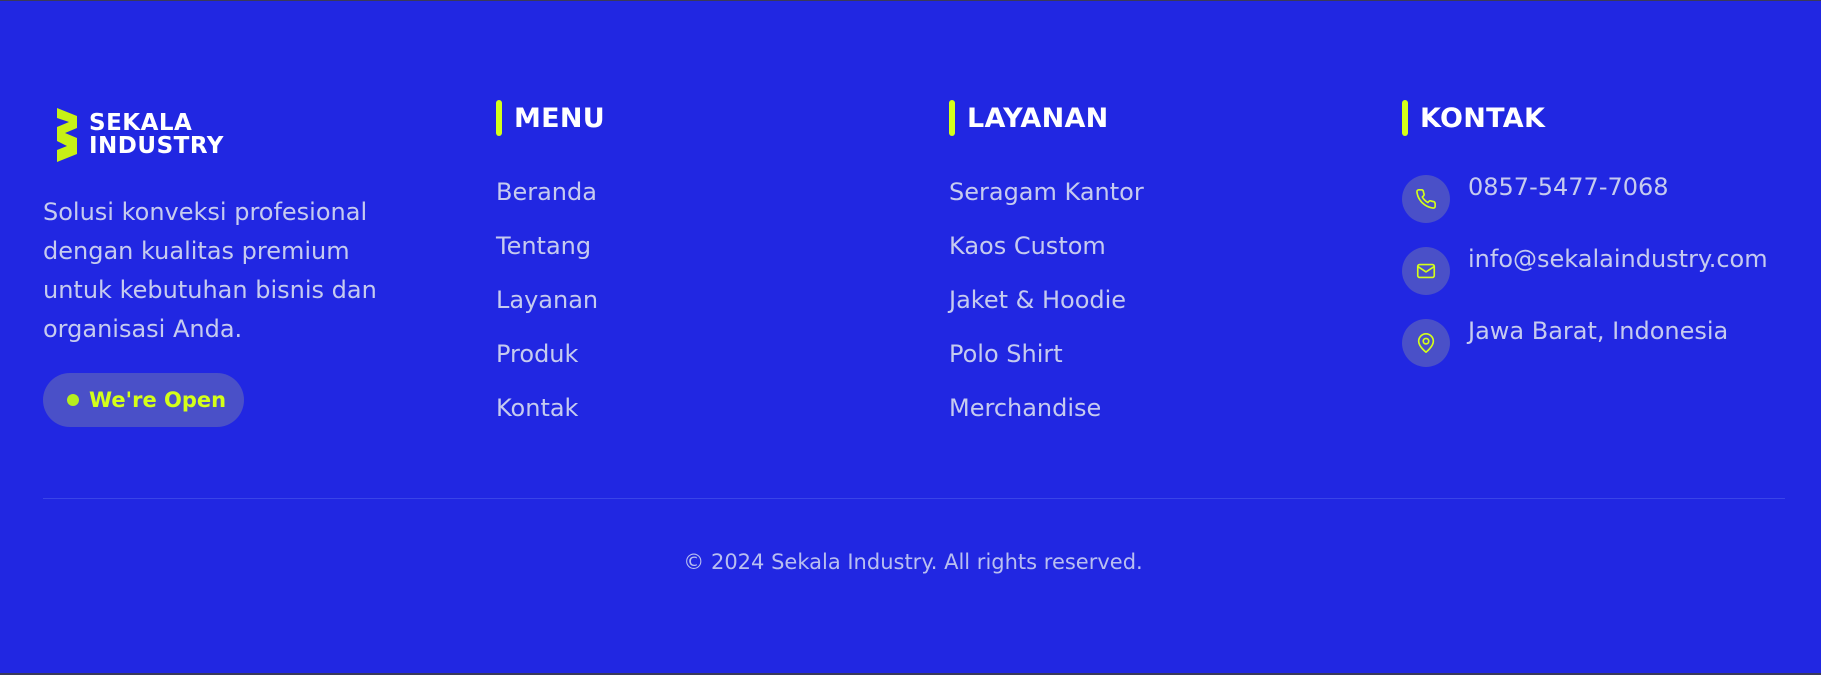 The height and width of the screenshot is (675, 1821). Describe the element at coordinates (547, 255) in the screenshot. I see `menu-link-tentang: Tentang` at that location.